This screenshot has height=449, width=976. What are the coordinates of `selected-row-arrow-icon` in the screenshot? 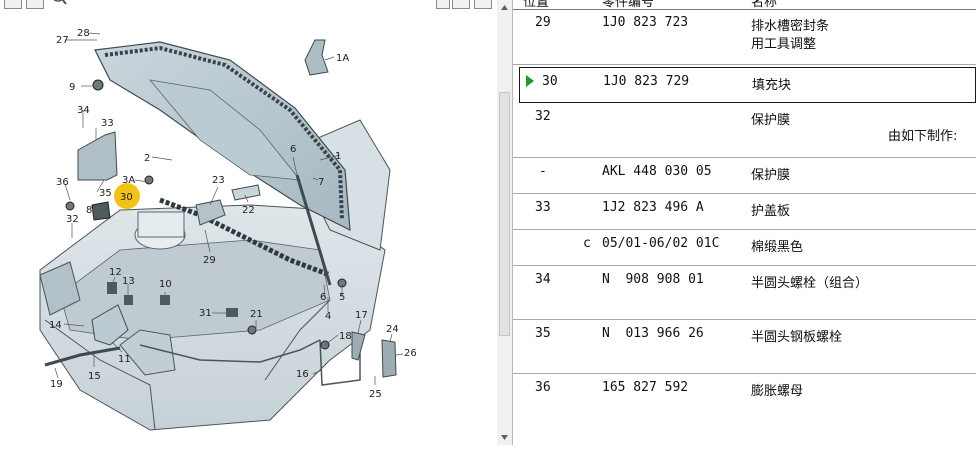 It's located at (530, 81).